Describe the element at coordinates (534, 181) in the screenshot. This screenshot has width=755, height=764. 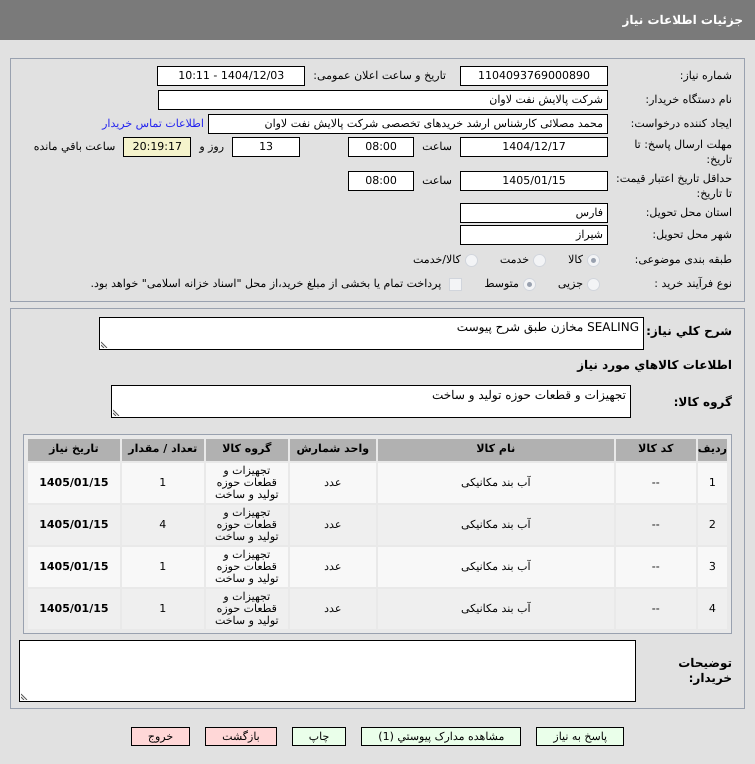
I see `input-field: 1405/01/15` at that location.